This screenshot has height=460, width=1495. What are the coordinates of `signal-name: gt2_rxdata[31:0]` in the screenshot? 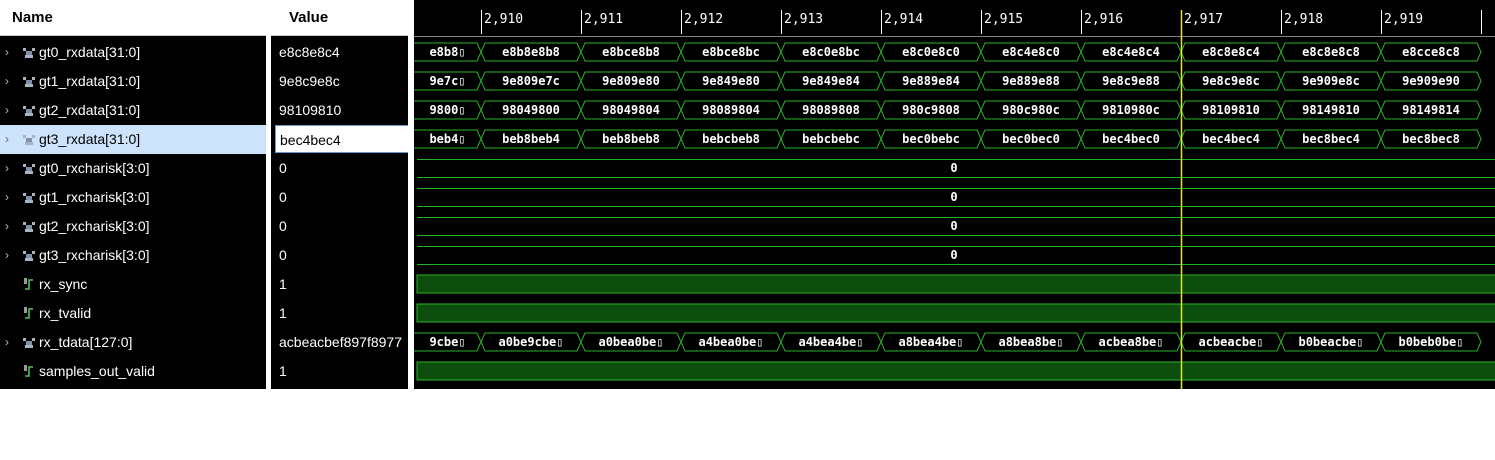 It's located at (90, 110).